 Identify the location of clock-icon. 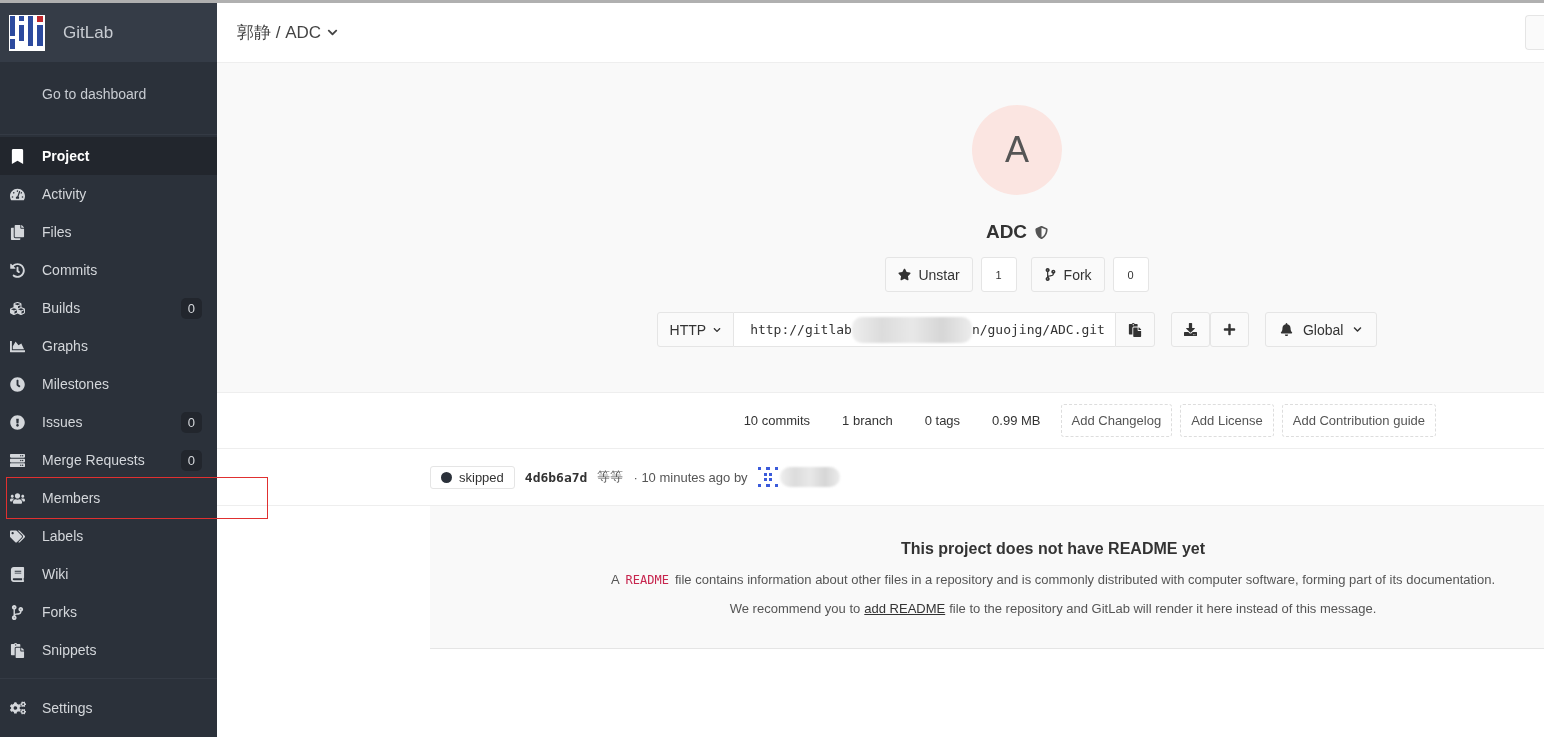
(17, 384).